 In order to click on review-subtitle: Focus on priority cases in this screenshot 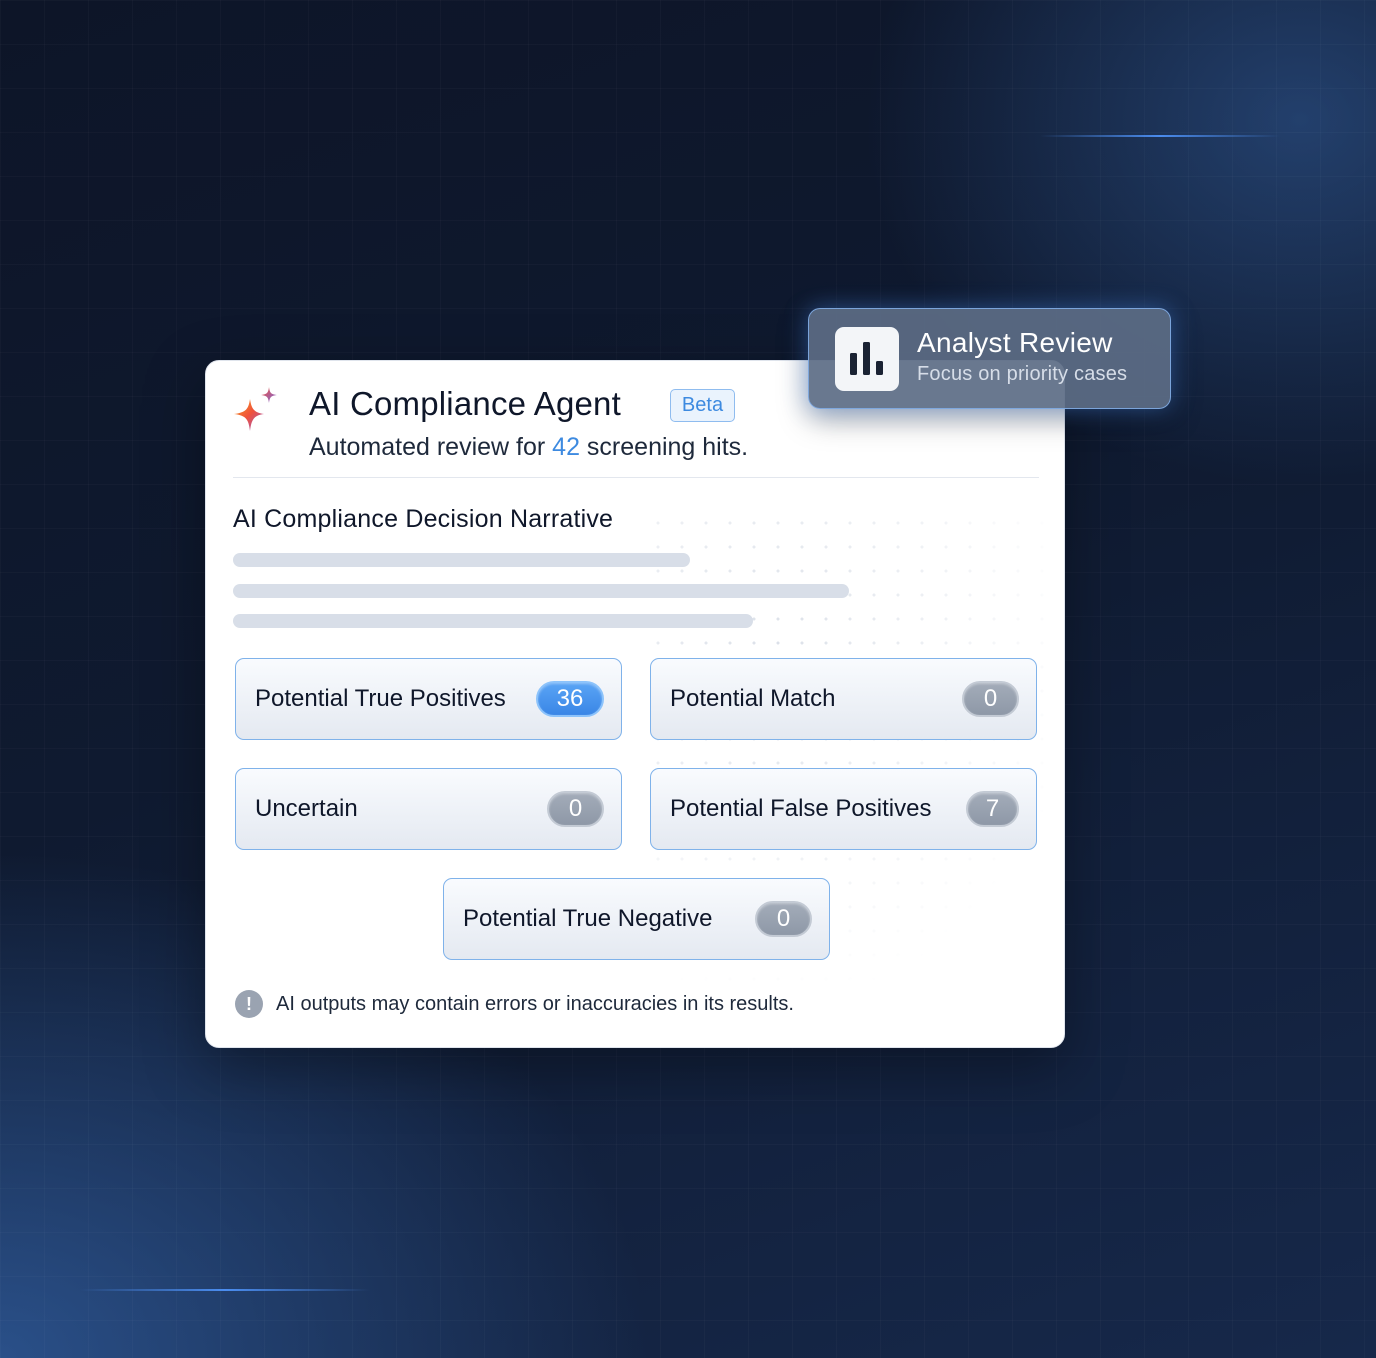, I will do `click(1022, 374)`.